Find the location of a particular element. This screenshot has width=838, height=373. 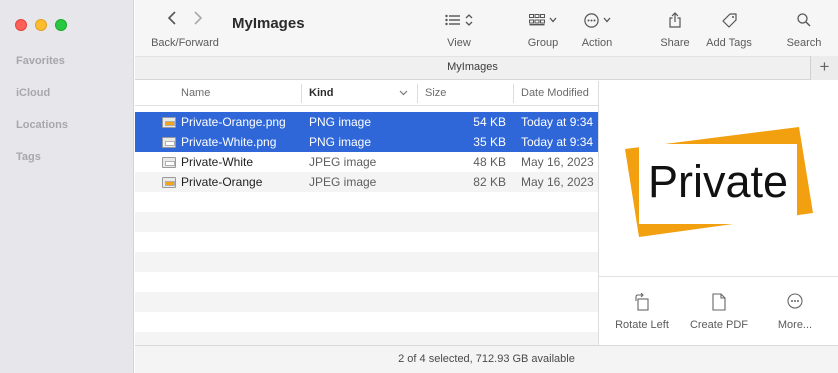

chevron-right-icon is located at coordinates (198, 18).